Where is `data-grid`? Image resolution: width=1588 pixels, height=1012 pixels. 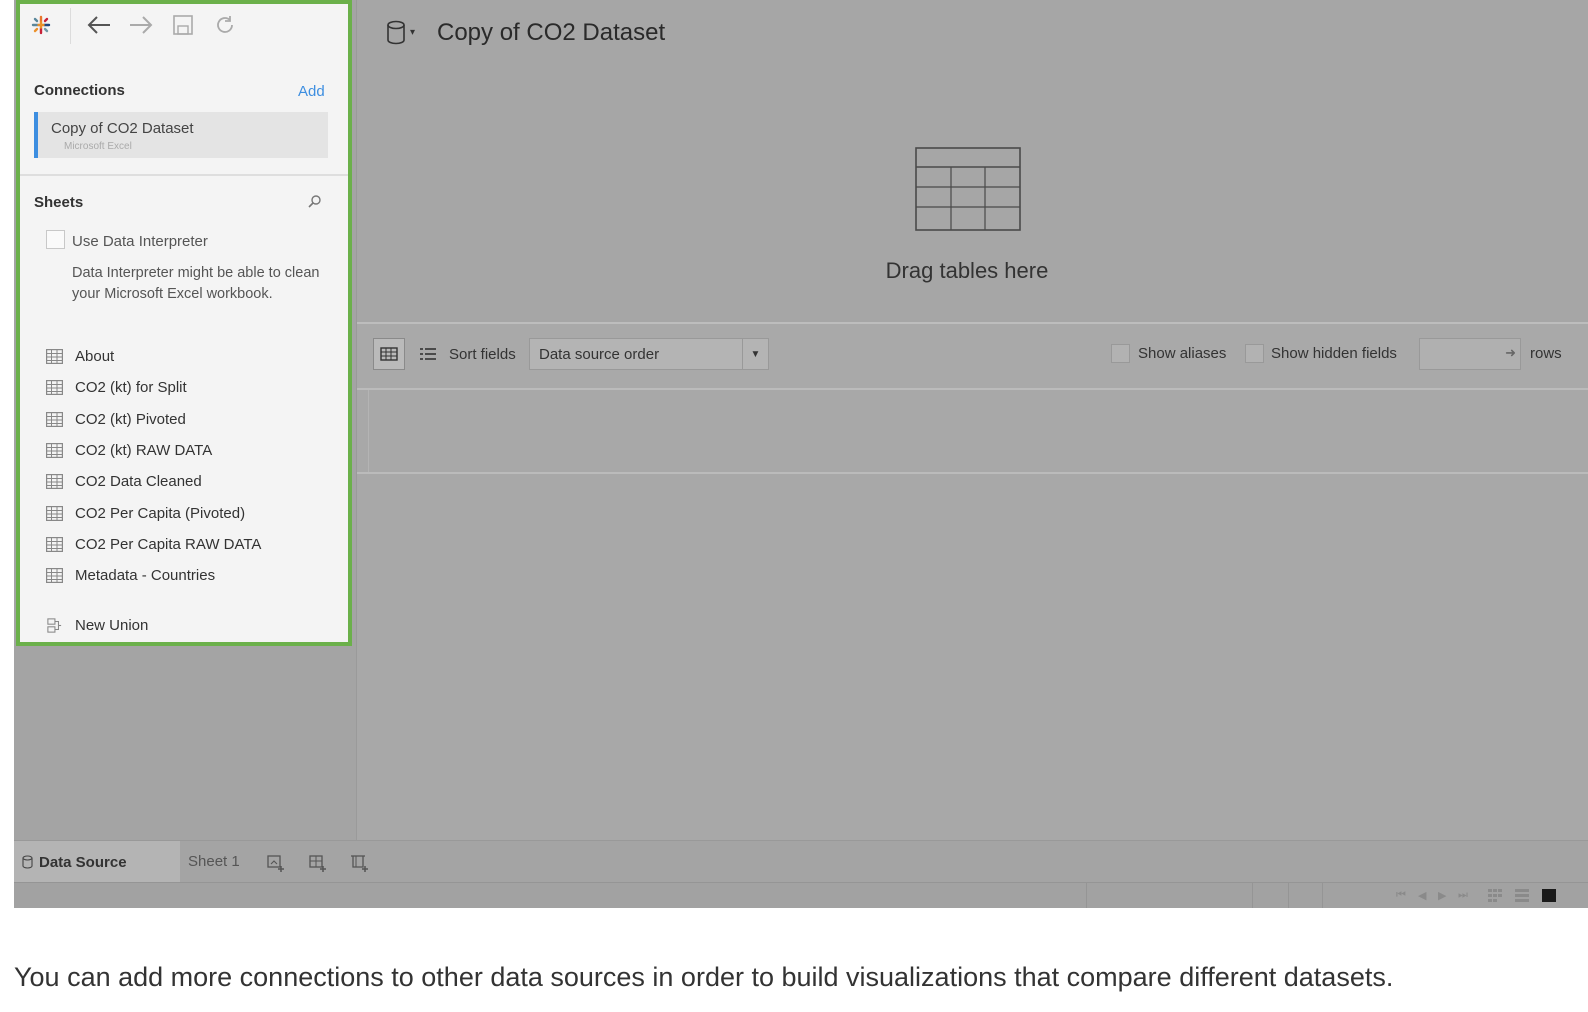 data-grid is located at coordinates (972, 432).